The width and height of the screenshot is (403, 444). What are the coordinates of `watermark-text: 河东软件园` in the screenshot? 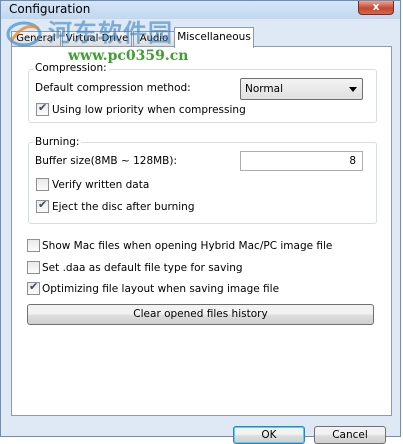 It's located at (110, 33).